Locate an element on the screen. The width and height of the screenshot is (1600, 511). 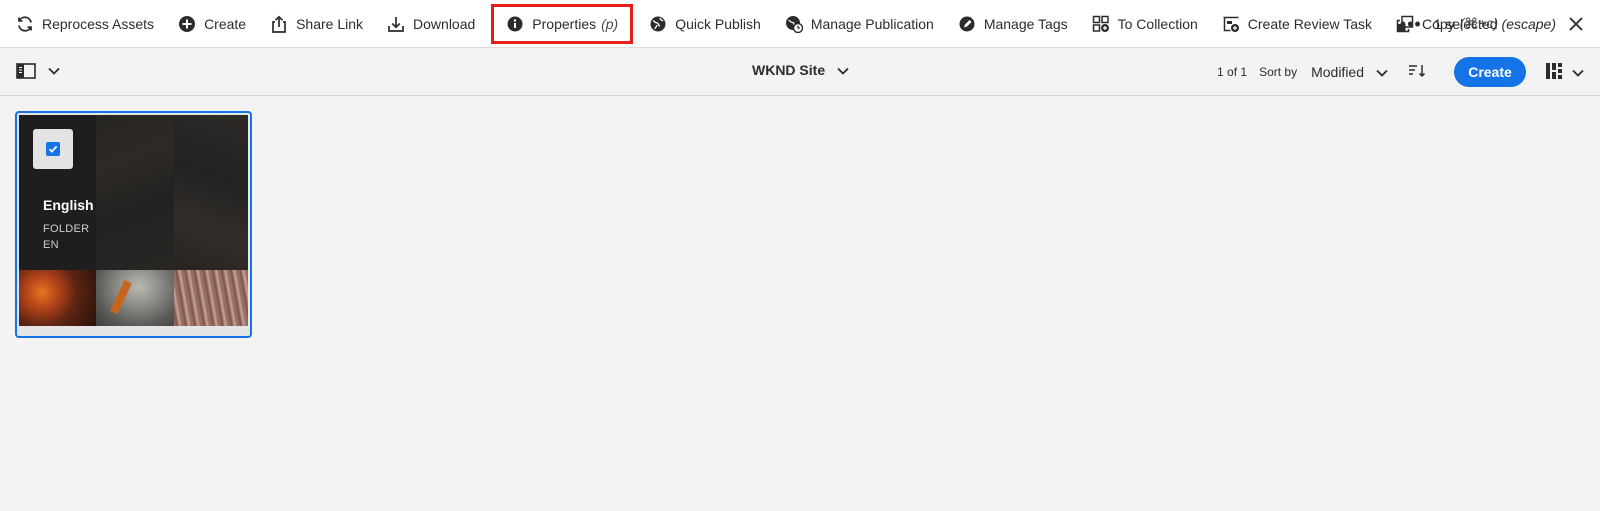
download-button: Download is located at coordinates (431, 24).